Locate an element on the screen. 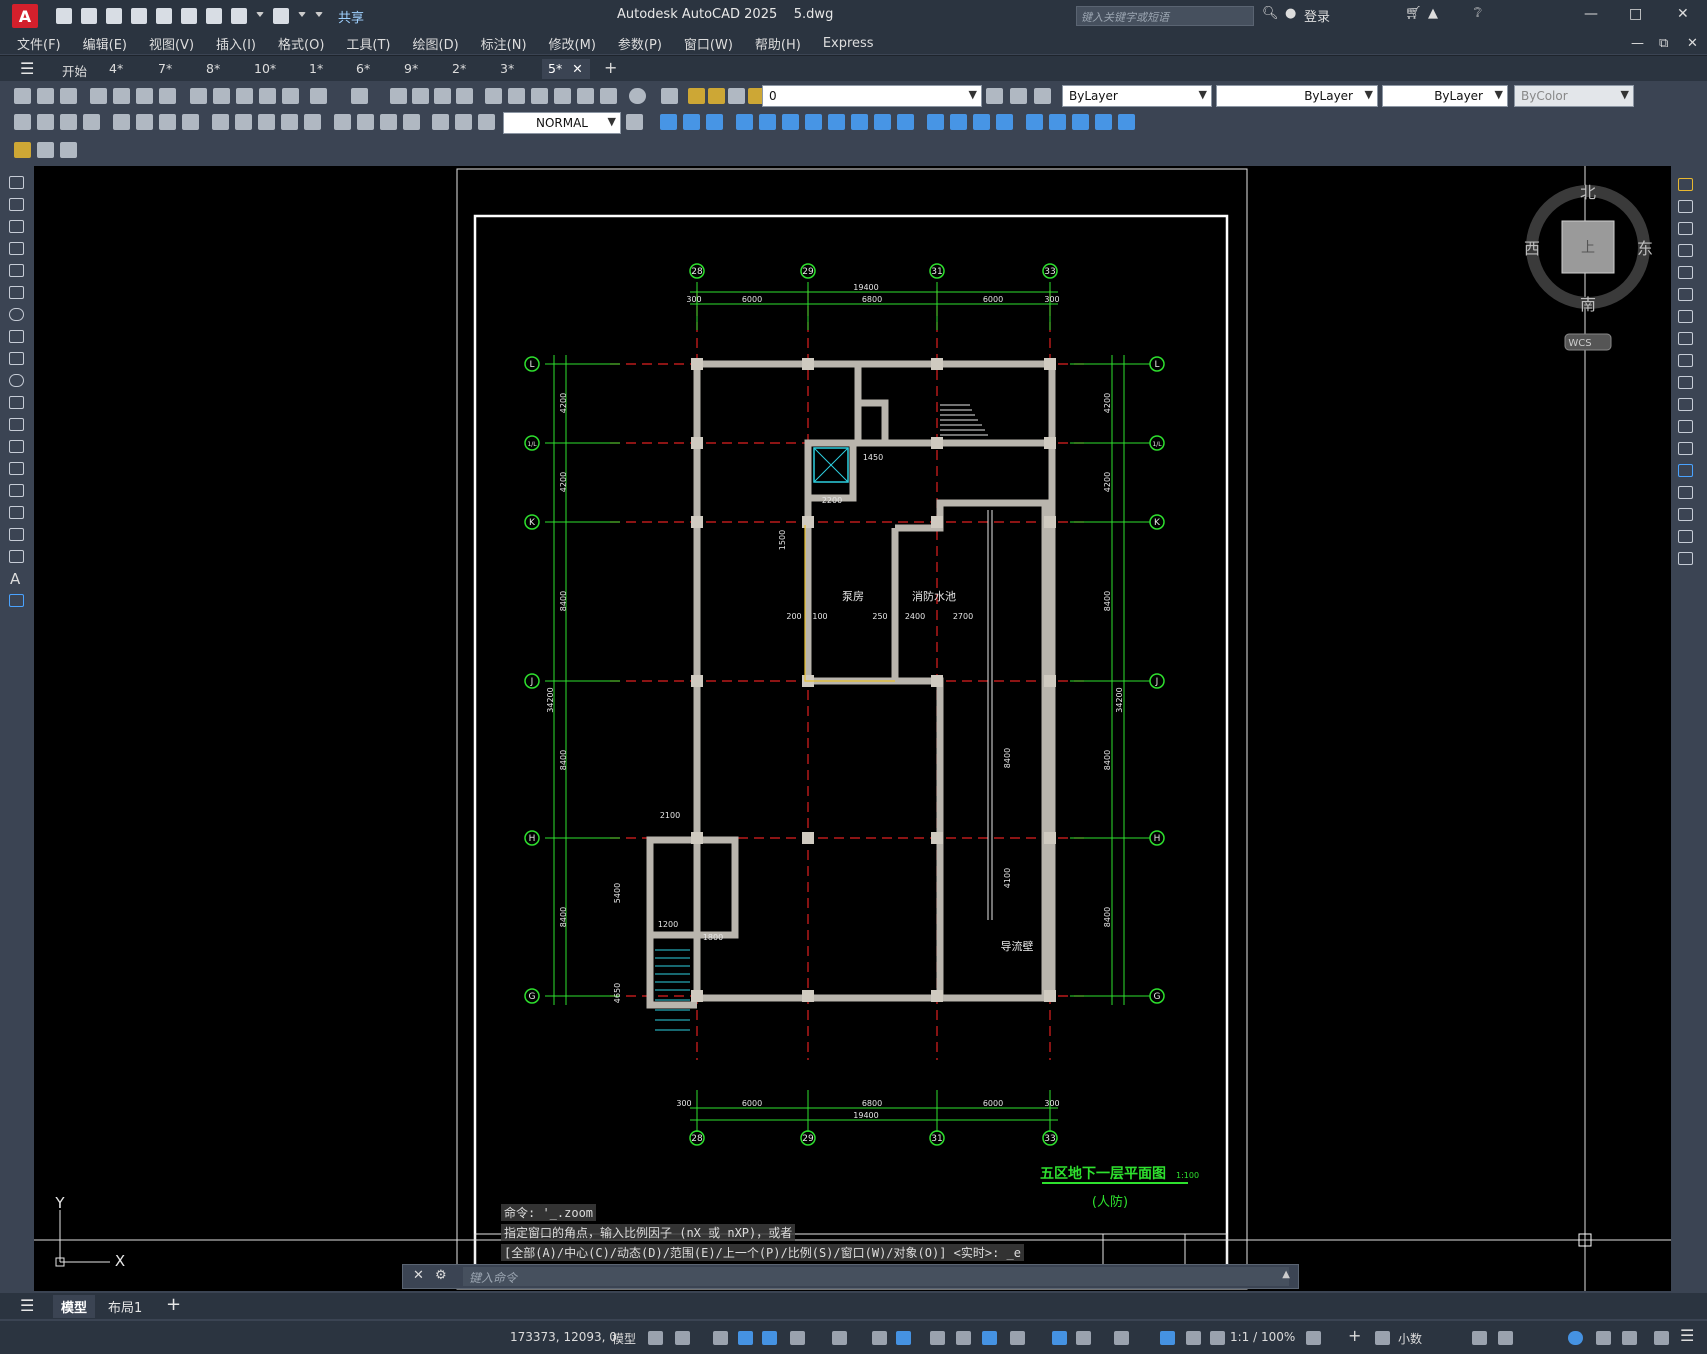 The image size is (1707, 1354). menu-window: 窗口(W) is located at coordinates (708, 43).